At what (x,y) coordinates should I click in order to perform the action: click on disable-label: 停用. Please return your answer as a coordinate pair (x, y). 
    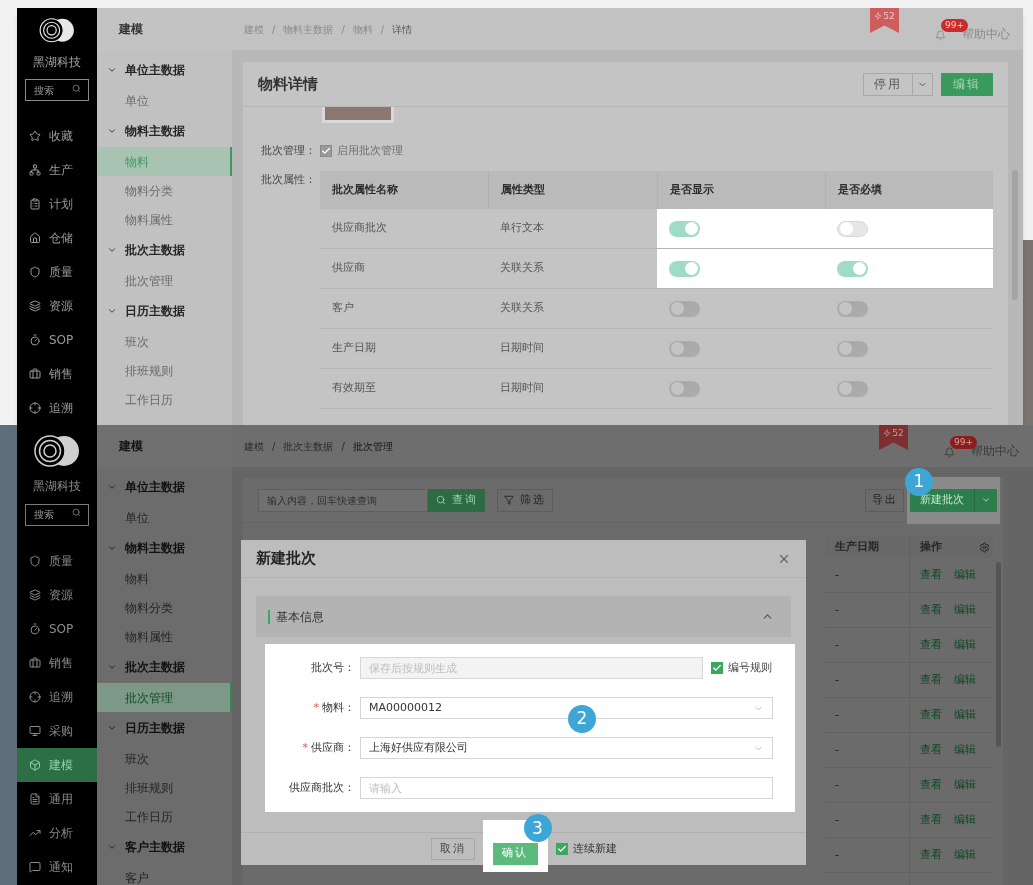
    Looking at the image, I should click on (888, 84).